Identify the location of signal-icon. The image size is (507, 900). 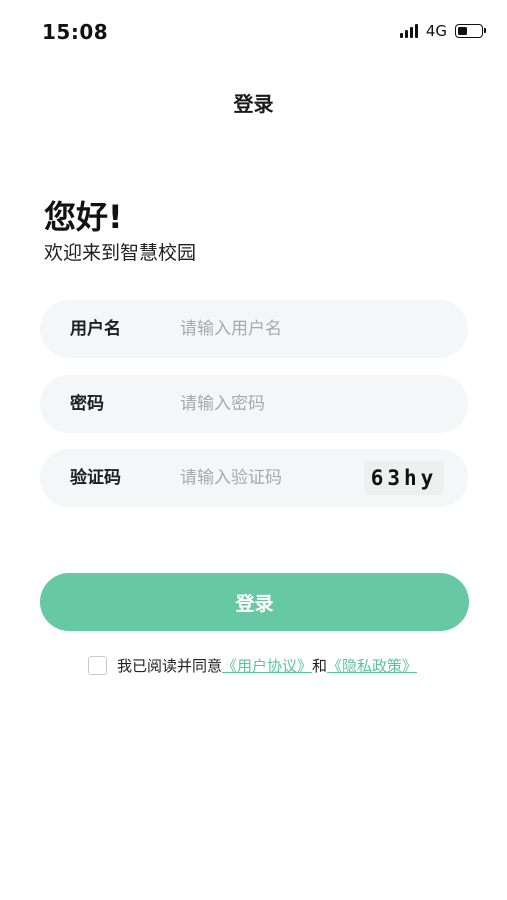
(408, 31).